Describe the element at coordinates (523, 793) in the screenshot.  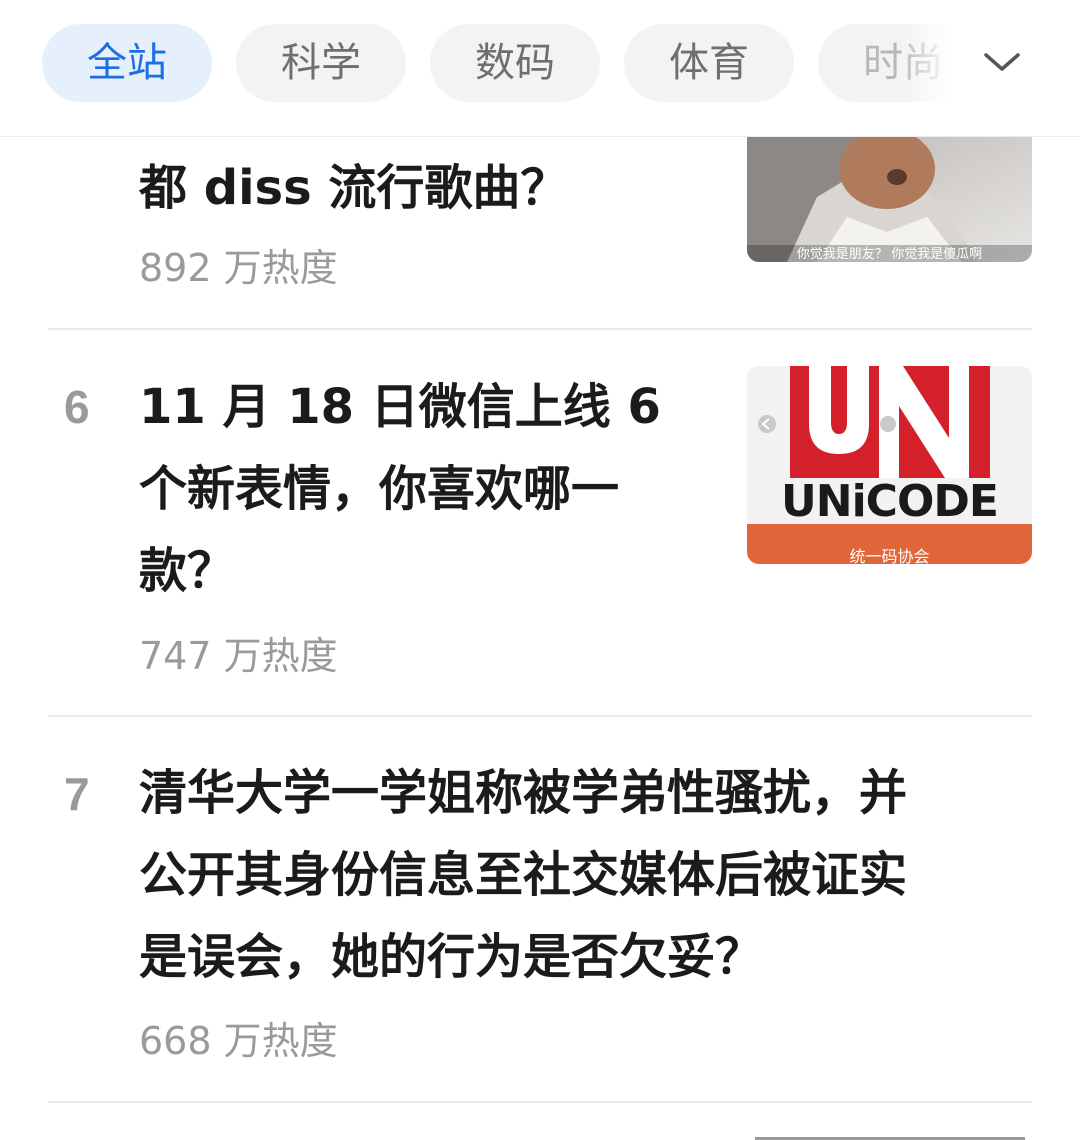
I see `item-title-line: 清华大学一学姐称被学弟性骚扰，并` at that location.